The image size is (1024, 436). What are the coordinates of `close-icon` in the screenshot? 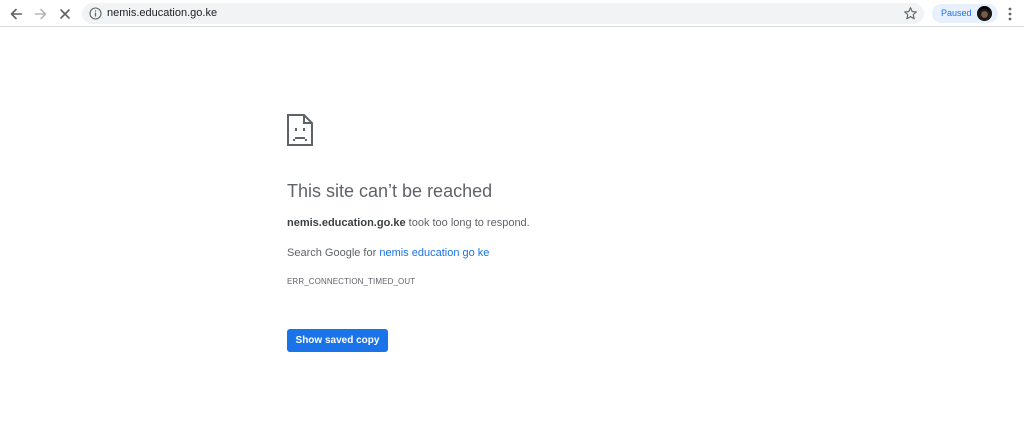 It's located at (65, 14).